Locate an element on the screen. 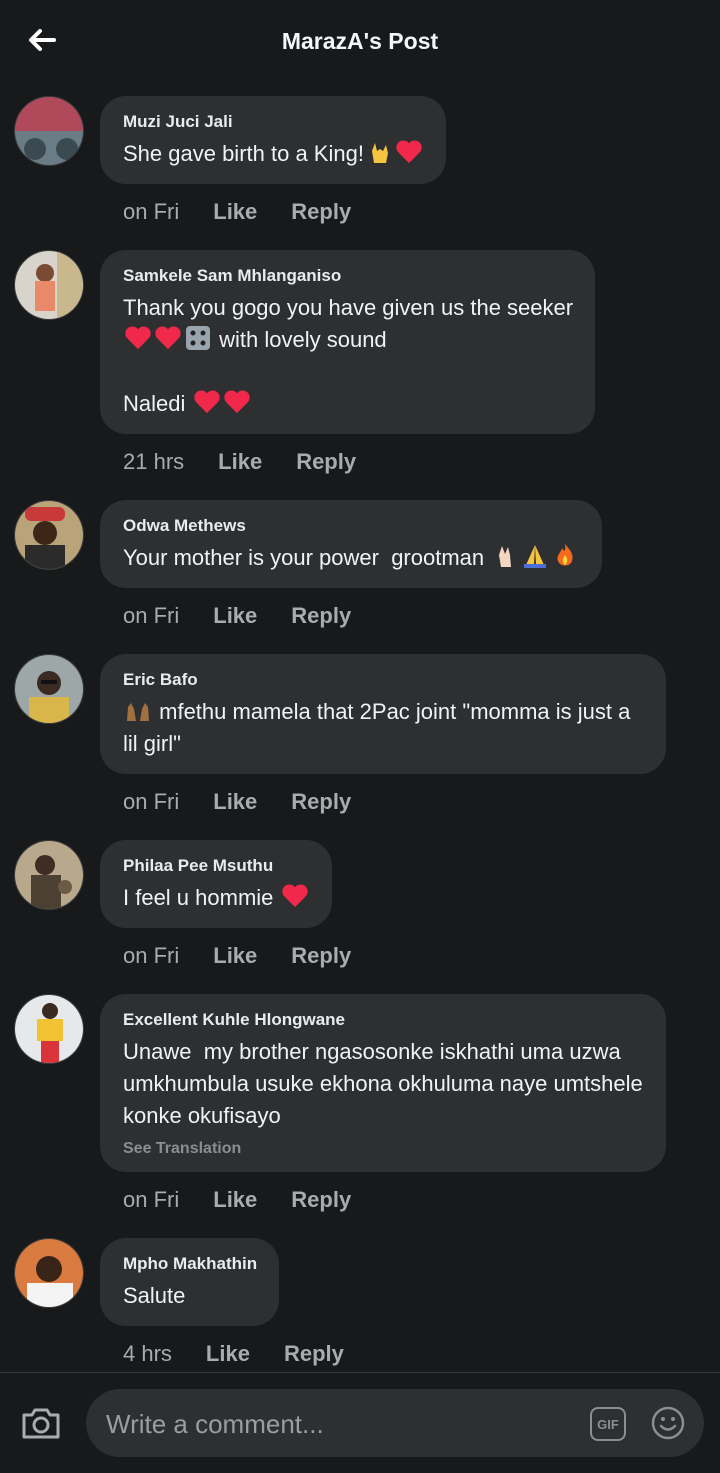 The image size is (720, 1473). top-bar: MarazA's Post is located at coordinates (360, 42).